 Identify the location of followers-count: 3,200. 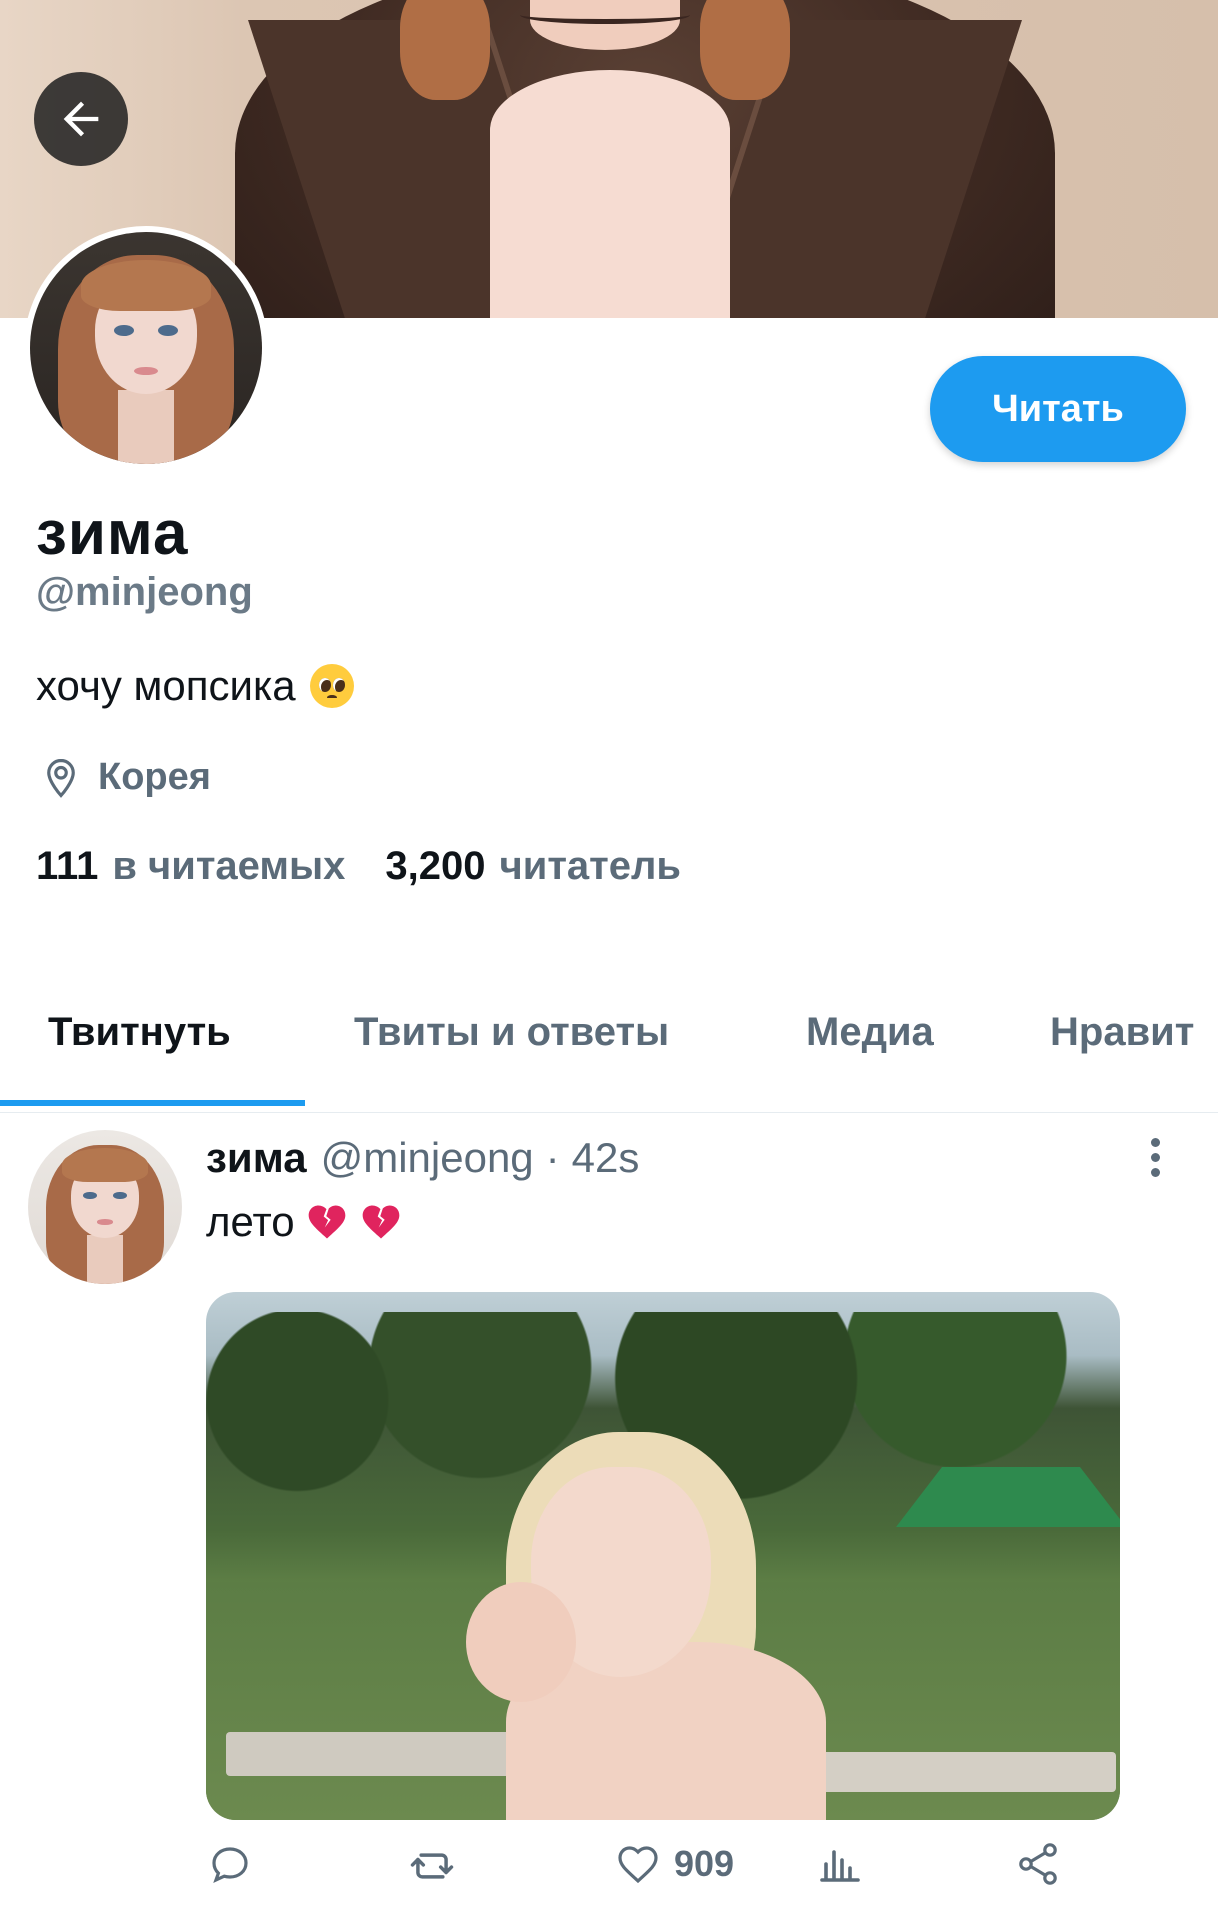
(435, 866).